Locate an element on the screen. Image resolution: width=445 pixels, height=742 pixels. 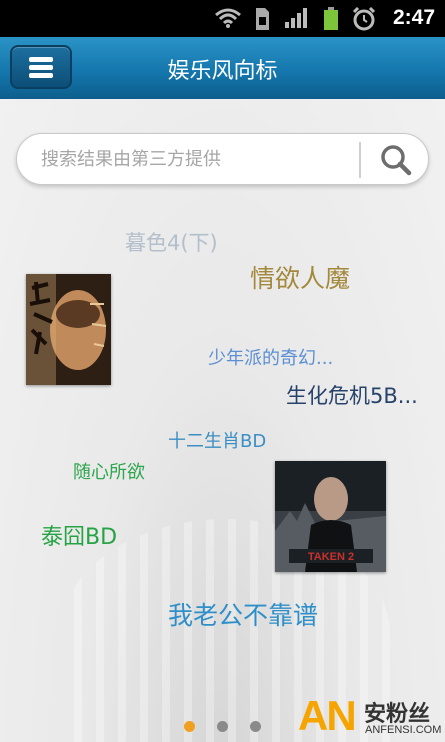
poster-taken2-art: TAKEN 2 is located at coordinates (330, 516).